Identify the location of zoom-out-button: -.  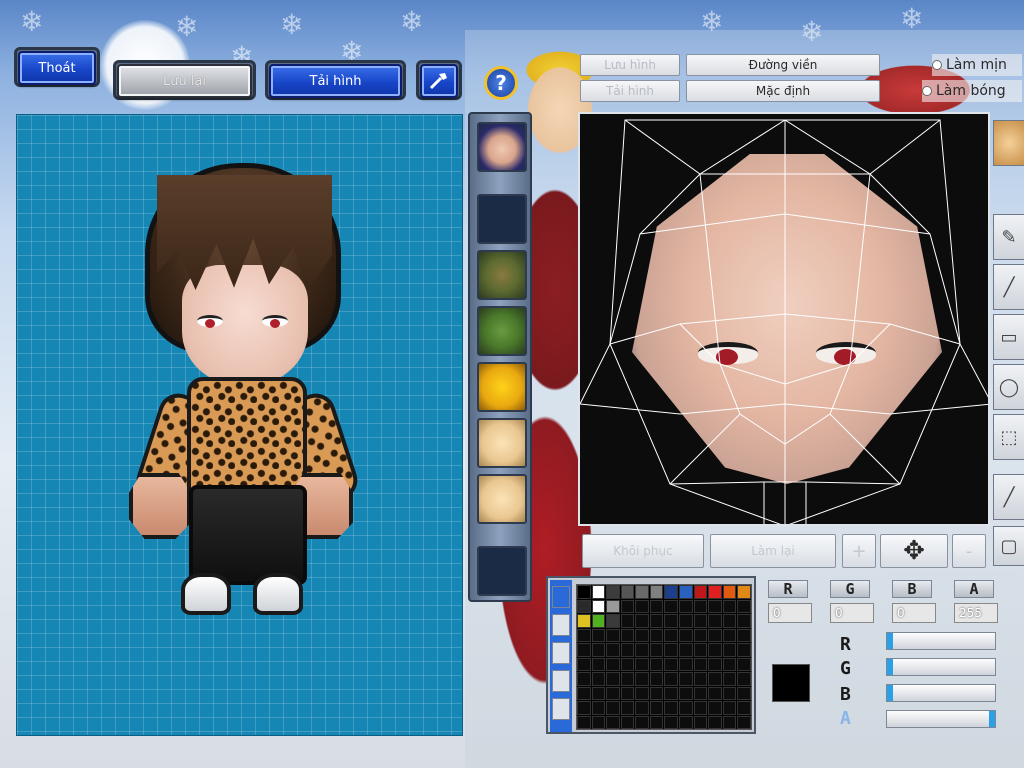
(969, 551).